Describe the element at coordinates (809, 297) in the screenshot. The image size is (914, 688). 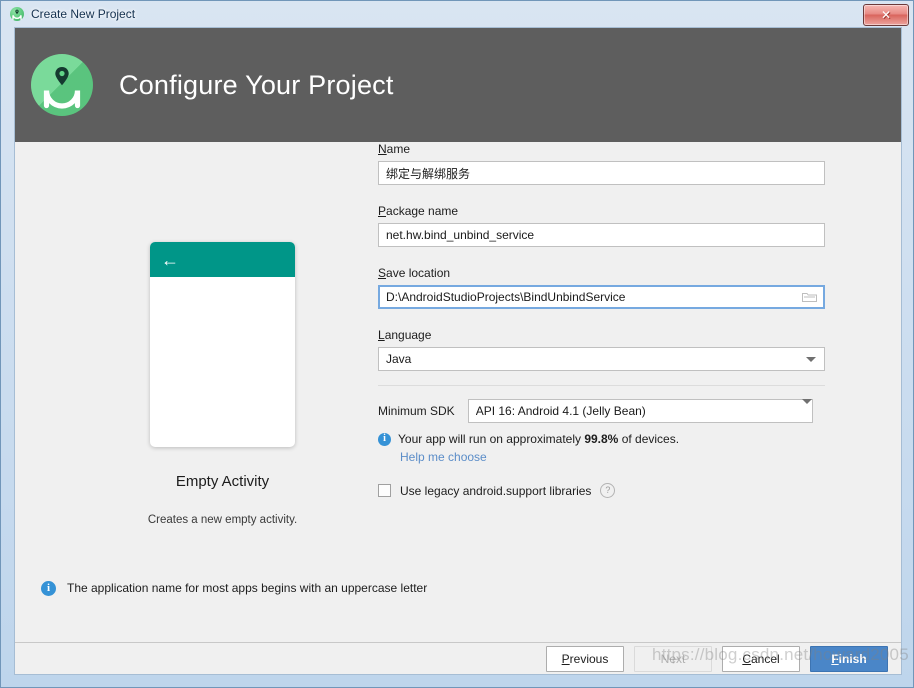
I see `folder-icon` at that location.